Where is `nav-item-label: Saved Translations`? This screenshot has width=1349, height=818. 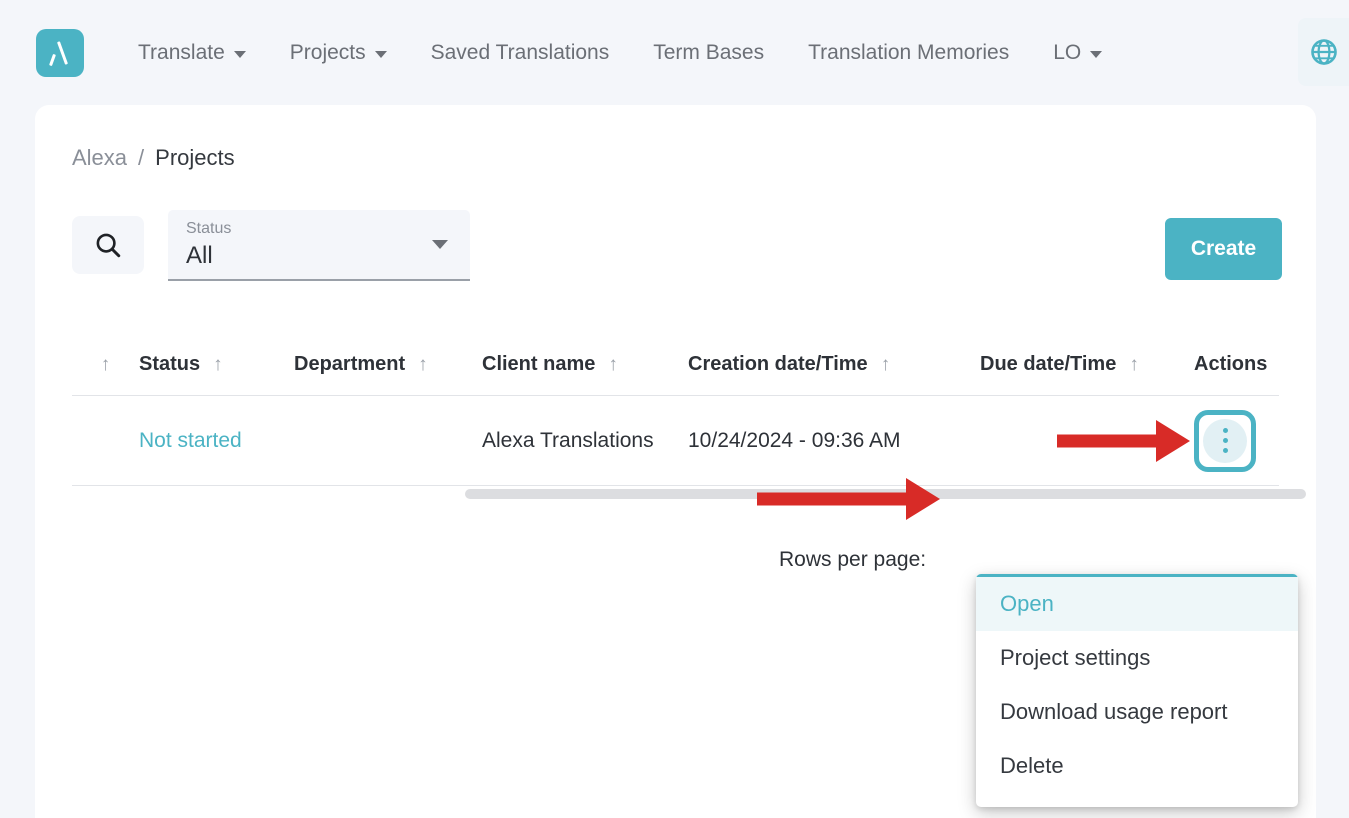 nav-item-label: Saved Translations is located at coordinates (520, 52).